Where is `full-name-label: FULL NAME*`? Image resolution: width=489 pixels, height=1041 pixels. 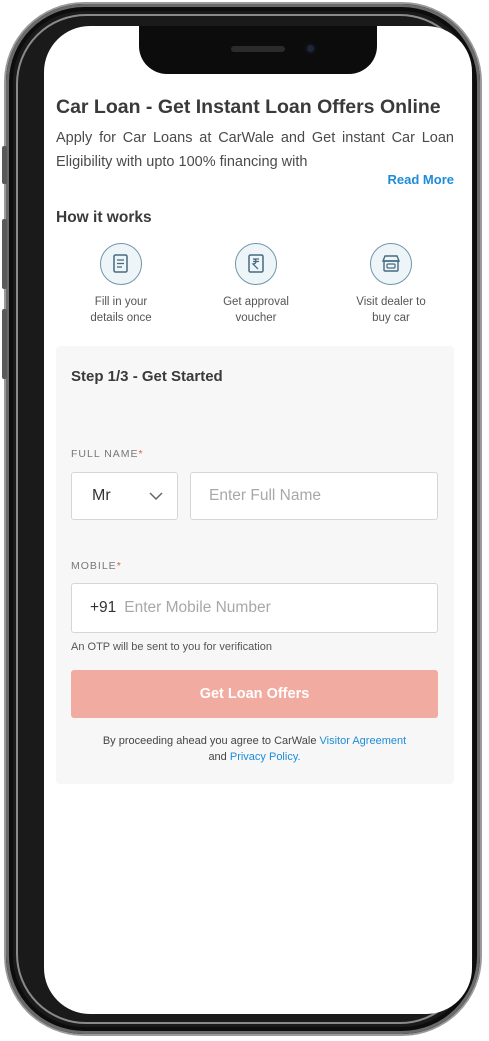 full-name-label: FULL NAME* is located at coordinates (107, 454).